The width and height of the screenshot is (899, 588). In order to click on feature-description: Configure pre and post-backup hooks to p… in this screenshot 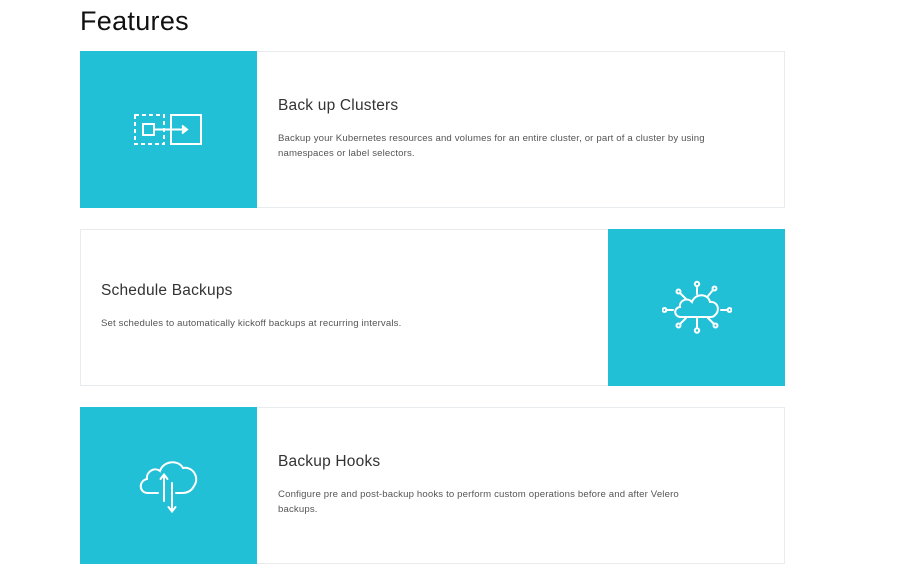, I will do `click(478, 502)`.